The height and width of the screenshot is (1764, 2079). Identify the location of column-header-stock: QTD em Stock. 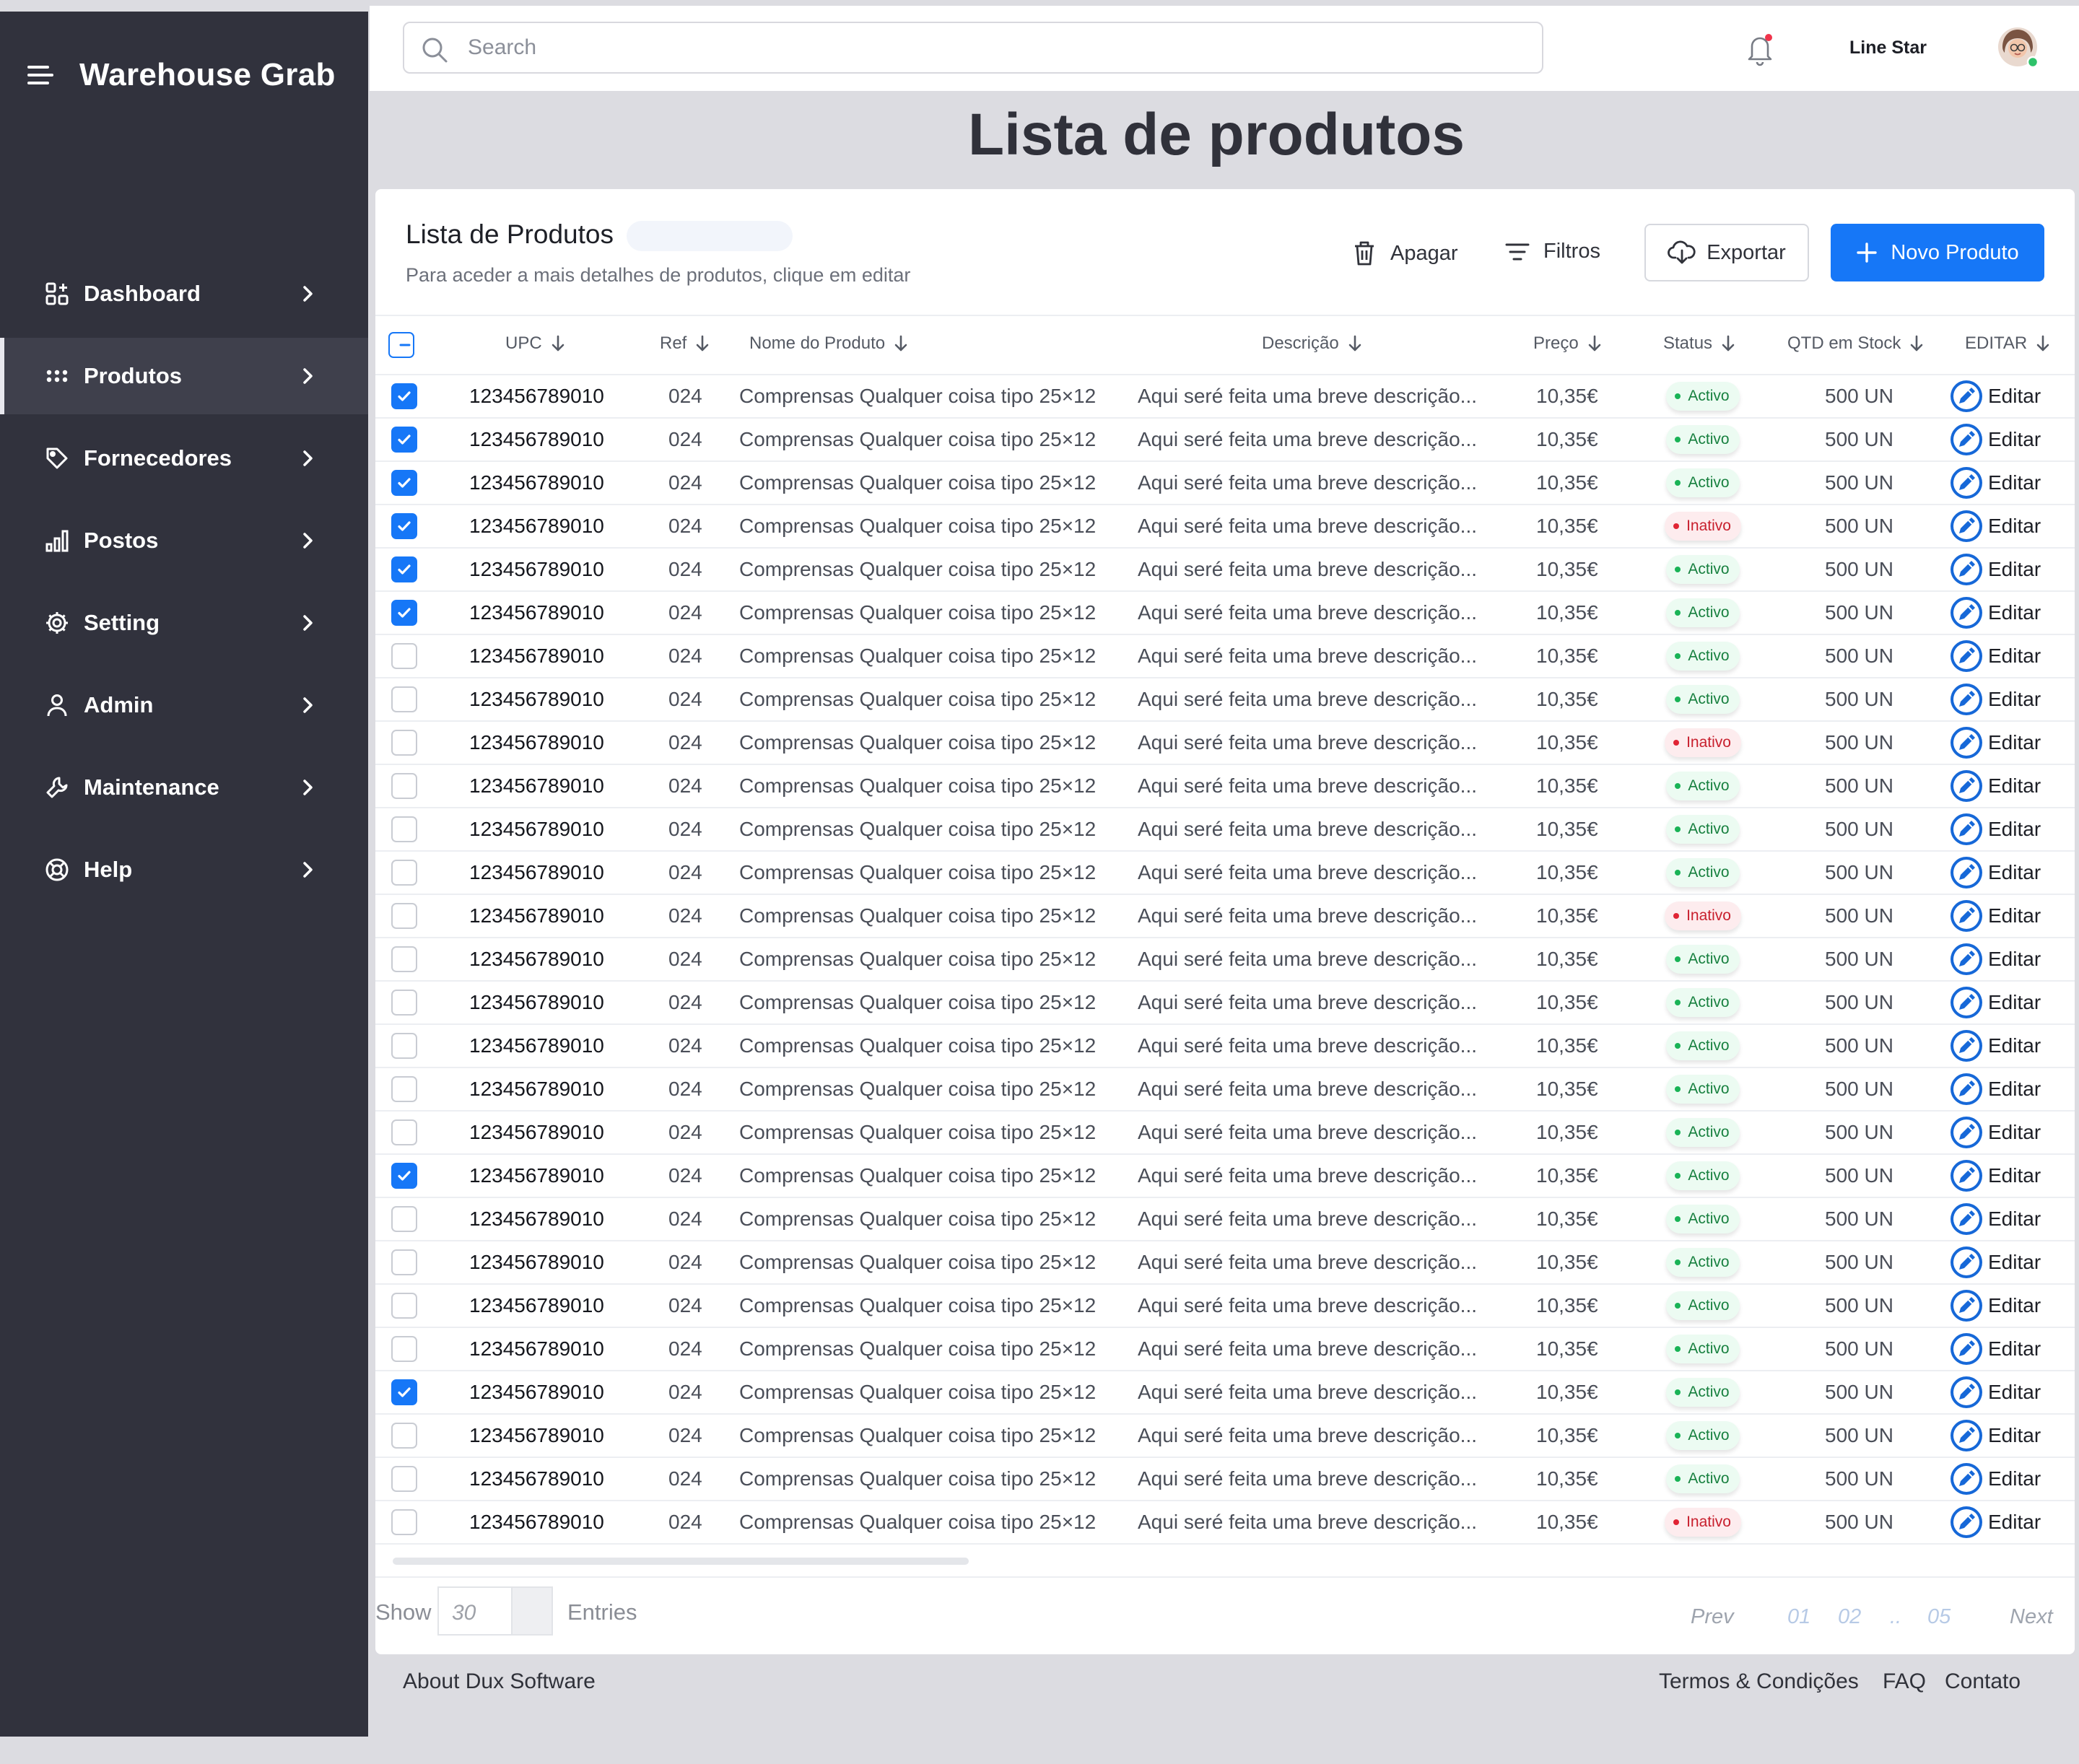
(1856, 343).